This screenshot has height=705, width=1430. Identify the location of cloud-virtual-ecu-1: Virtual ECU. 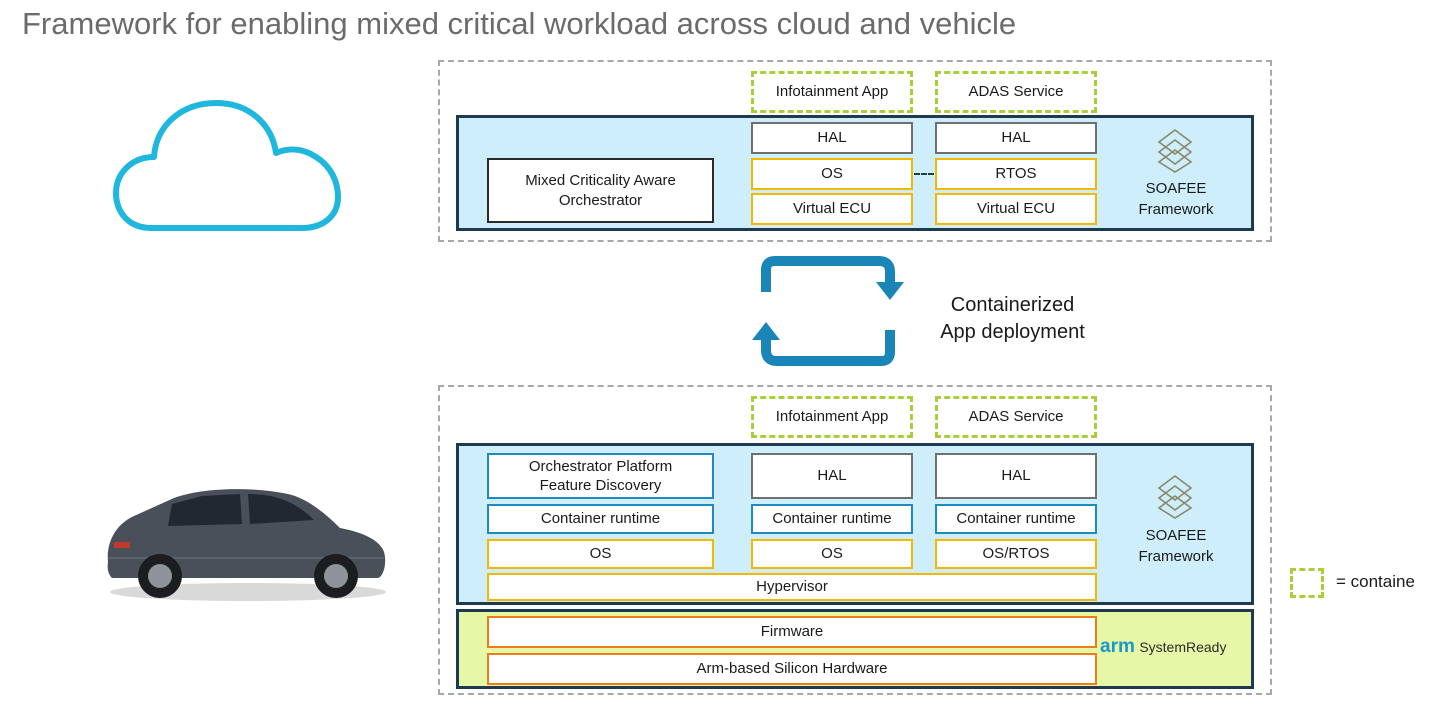
(832, 209).